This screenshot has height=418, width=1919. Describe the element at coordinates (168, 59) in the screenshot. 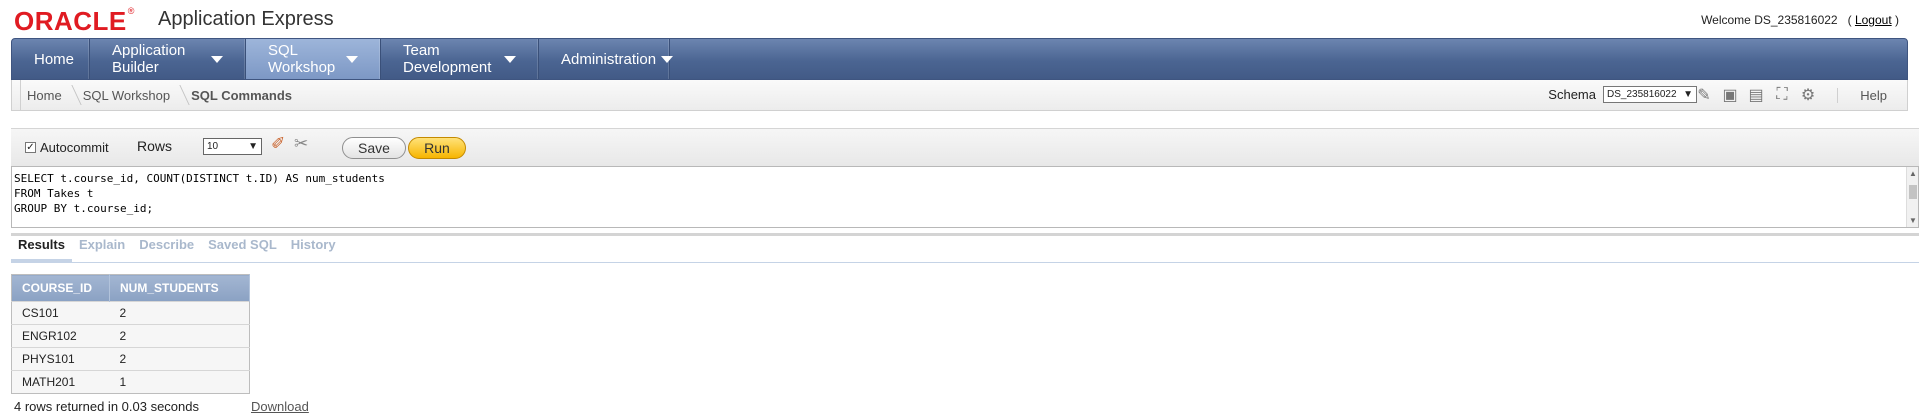

I see `nav-application-builder: Application Builder` at that location.